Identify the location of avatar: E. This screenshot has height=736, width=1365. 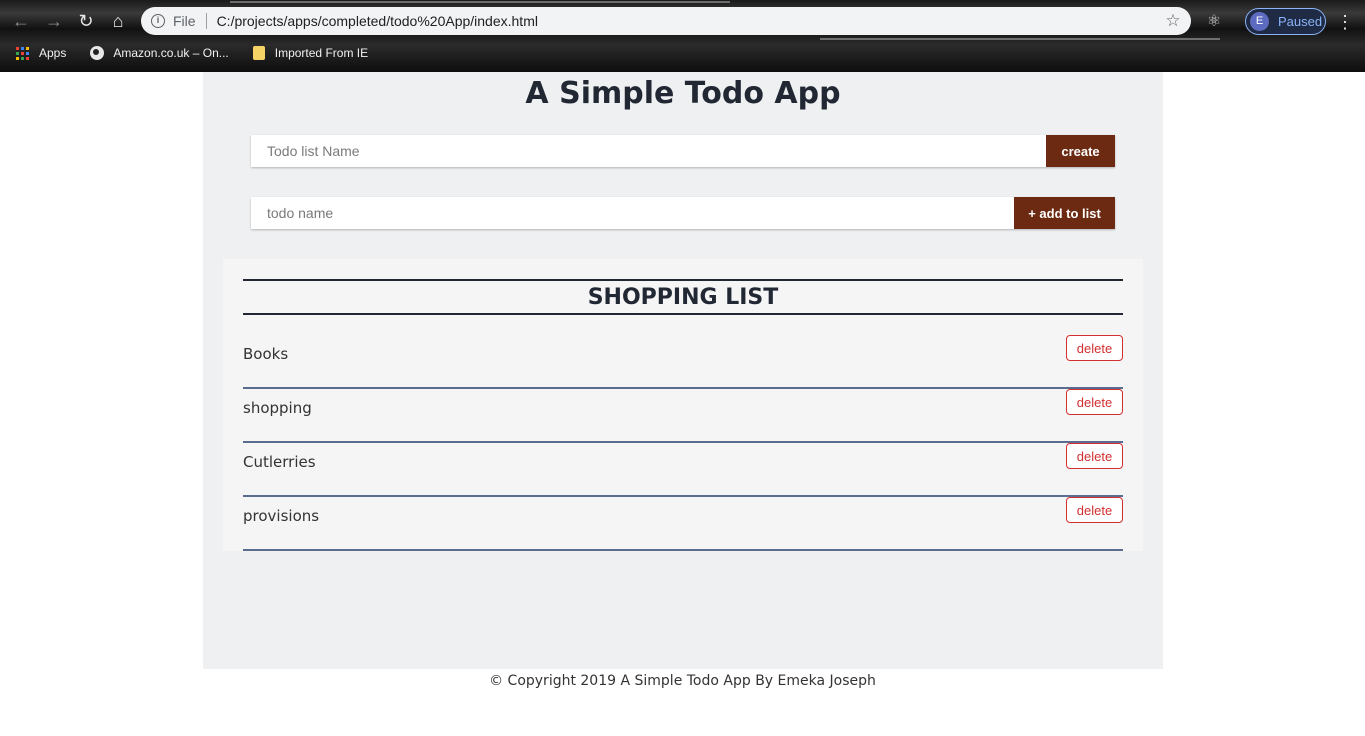
(1259, 21).